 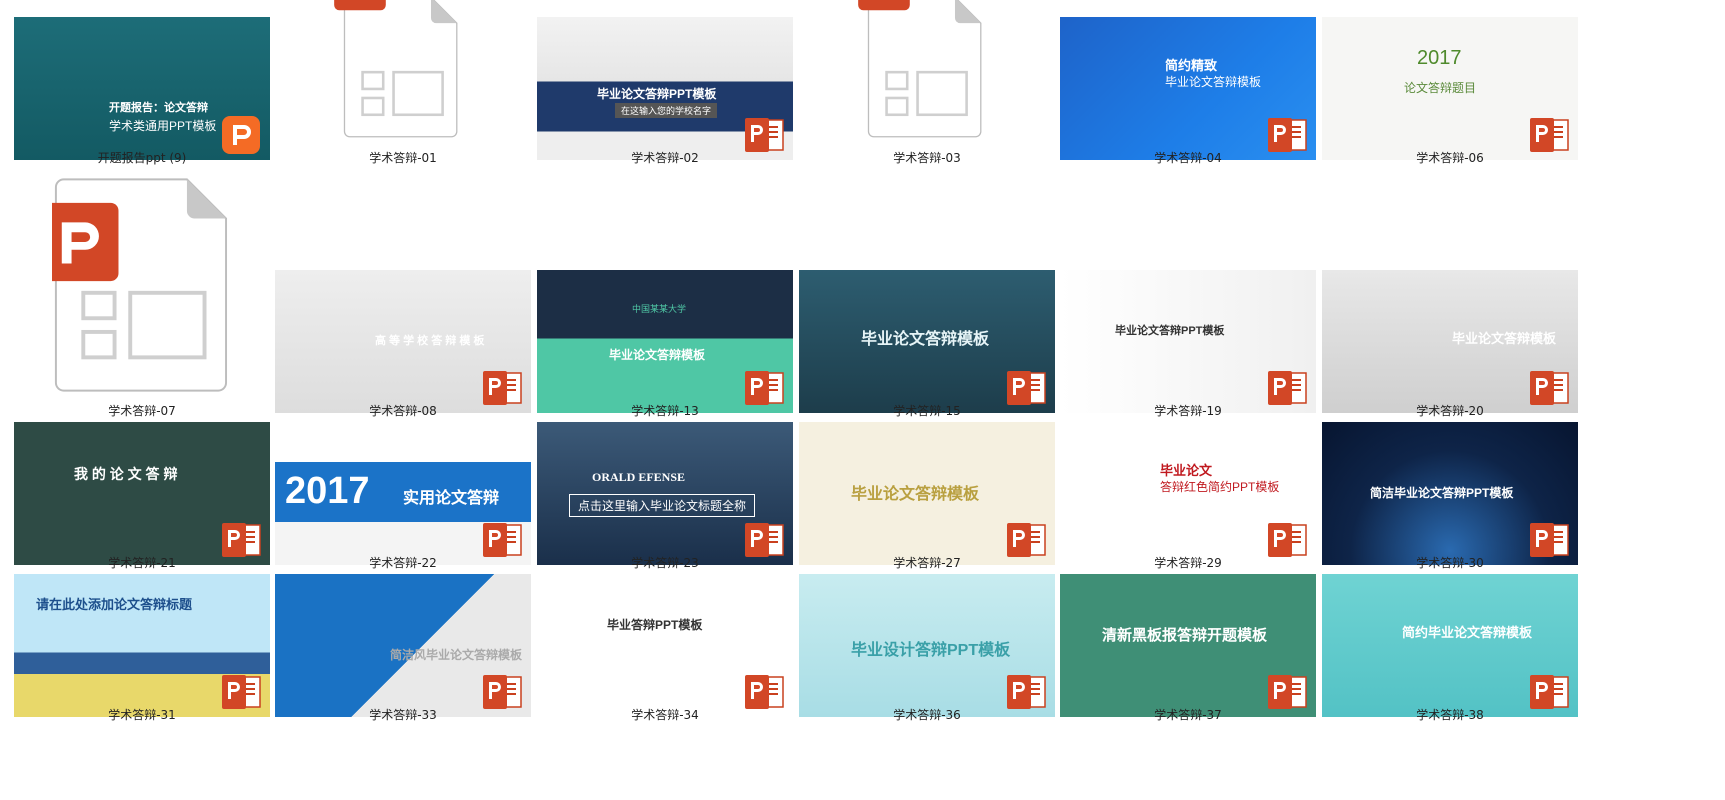 I want to click on slide-thumbnail: 简约精致毕业论文答辩模板, so click(x=1188, y=88).